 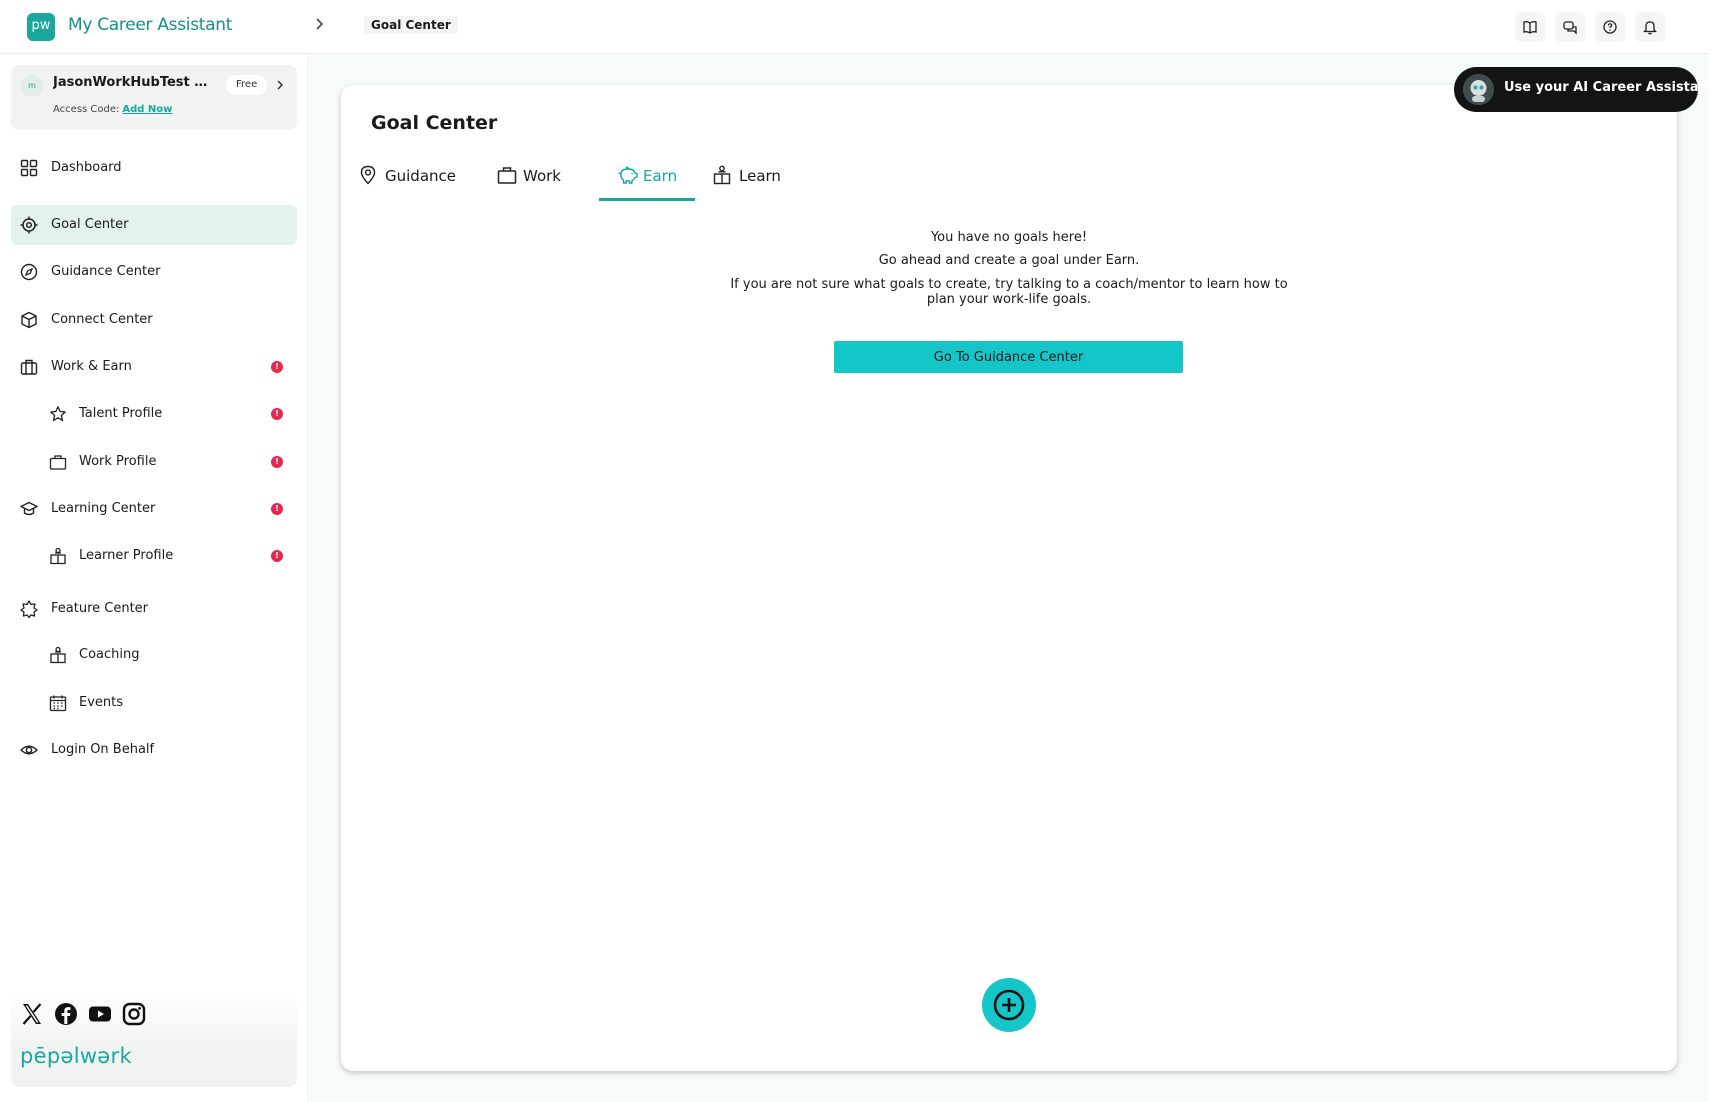 I want to click on sidebar-item-label: Login On Behalf, so click(x=103, y=749).